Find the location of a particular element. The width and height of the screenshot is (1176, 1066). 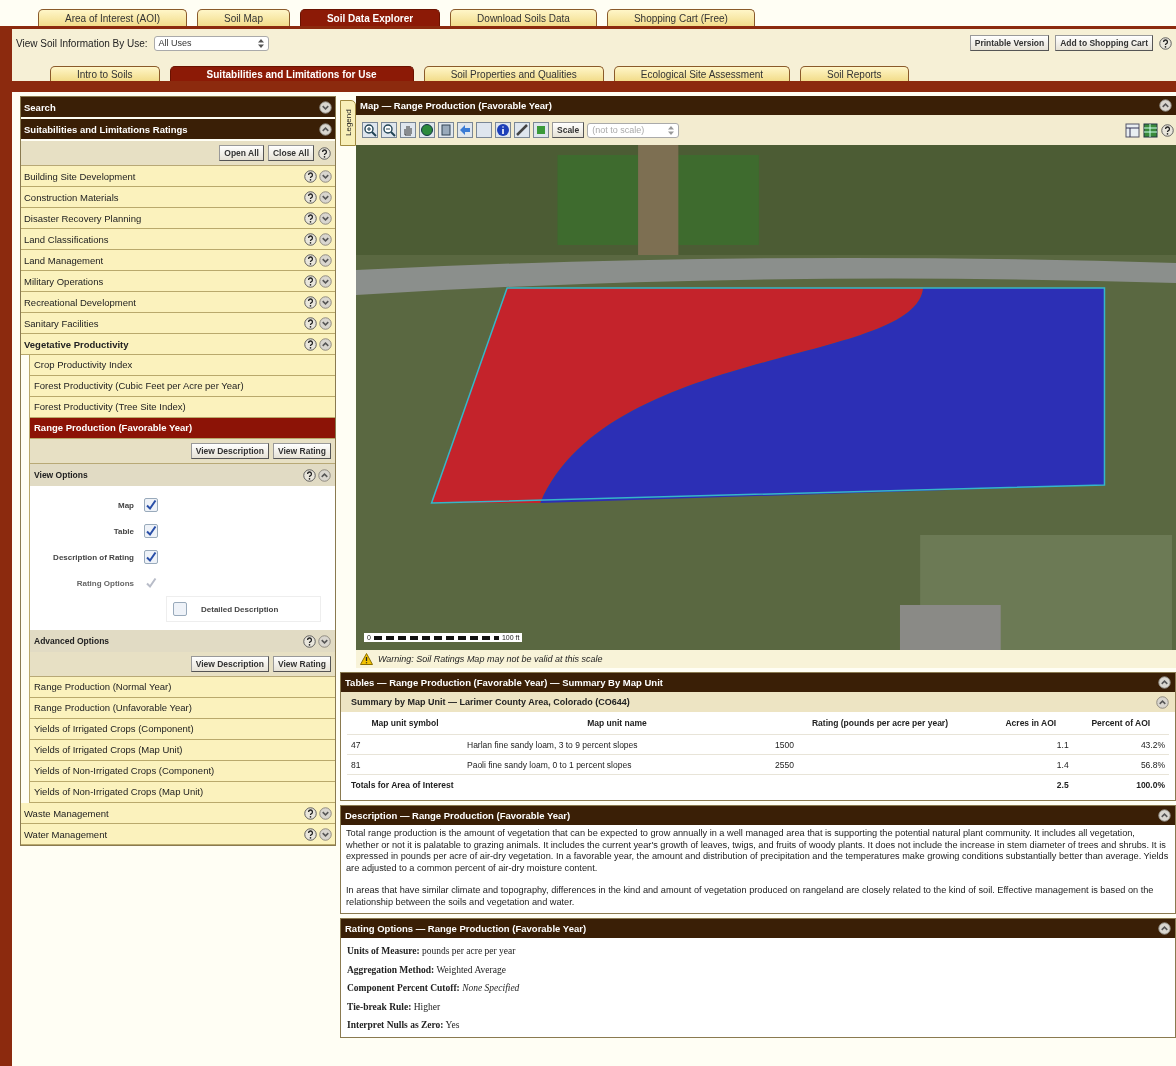

layout-icon is located at coordinates (1132, 130).